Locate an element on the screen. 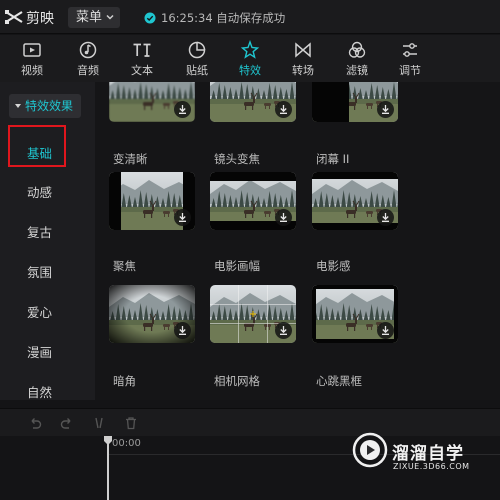  effect-name-sharpen: 变清晰 is located at coordinates (130, 159).